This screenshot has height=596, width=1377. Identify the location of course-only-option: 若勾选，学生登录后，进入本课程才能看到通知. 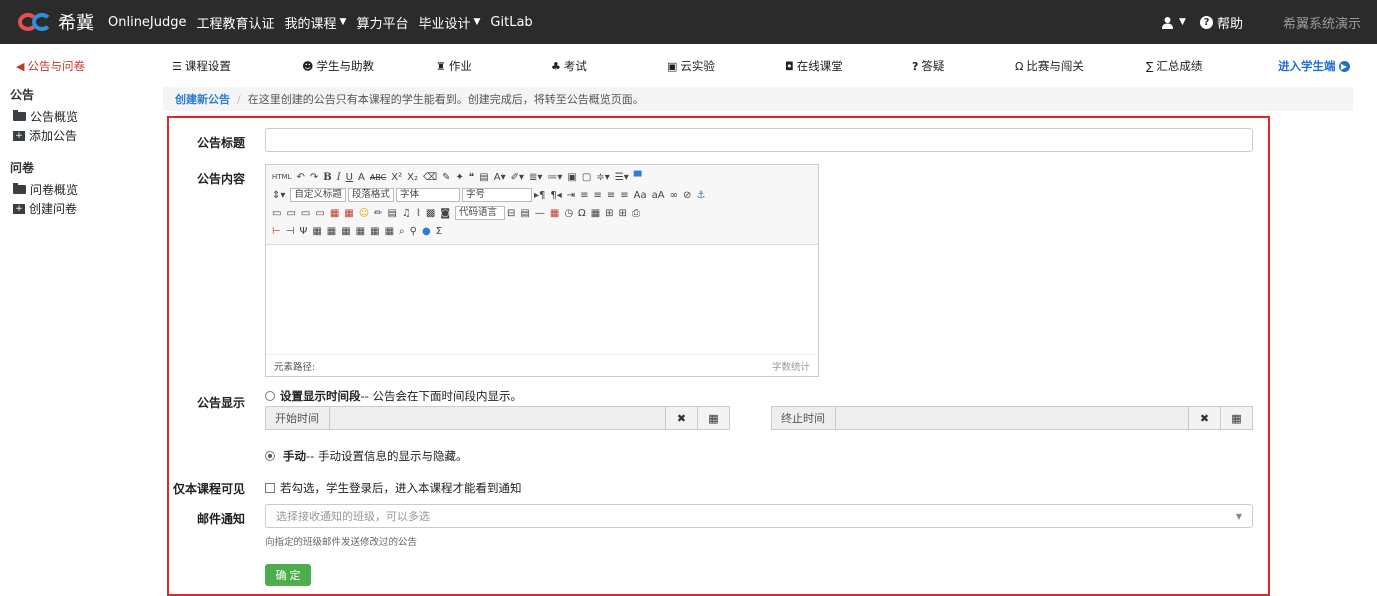
(393, 488).